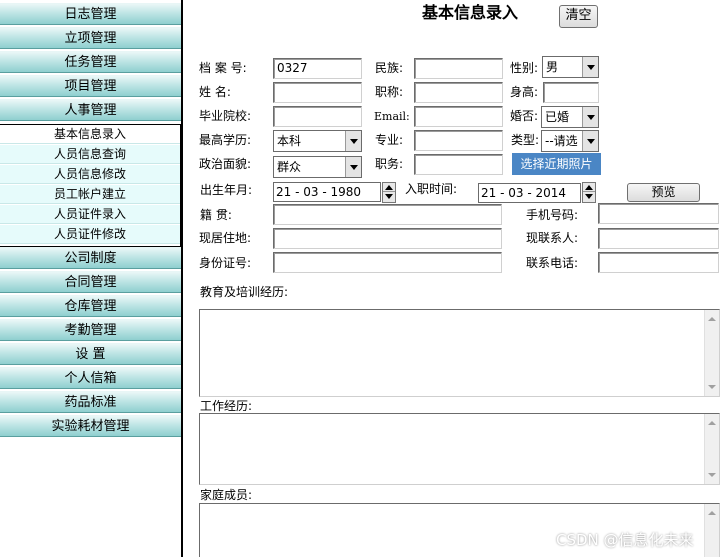 This screenshot has width=728, height=557. I want to click on label-work-history: 工作经历:, so click(226, 406).